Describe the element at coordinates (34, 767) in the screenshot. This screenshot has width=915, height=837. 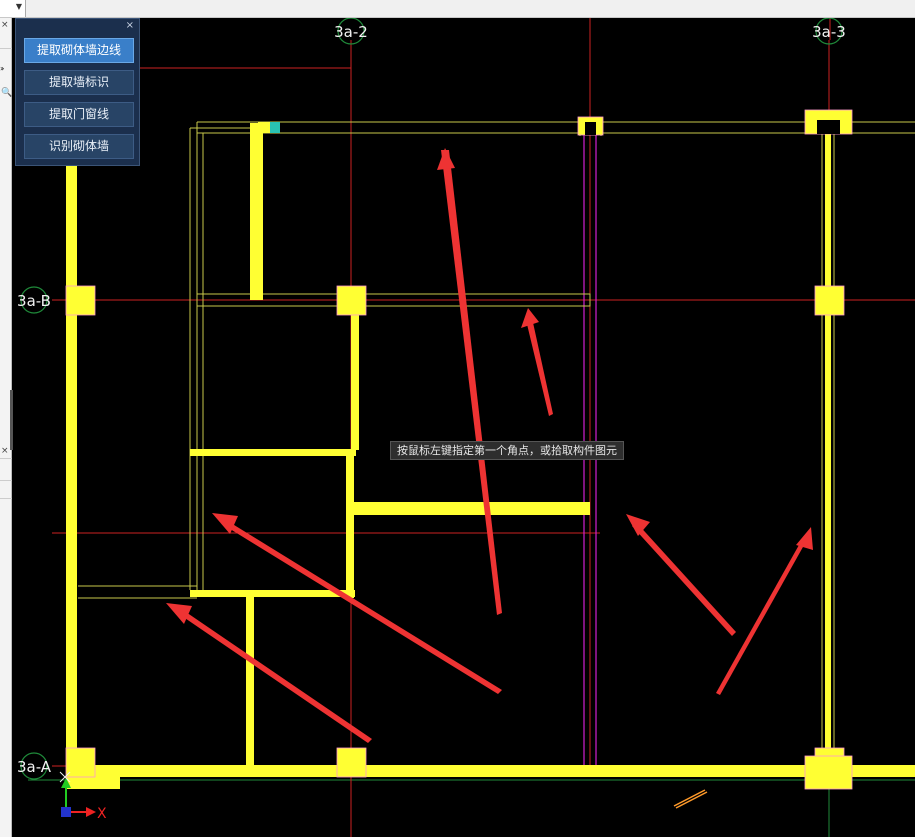
I see `axis-label-row-2: 3a-A` at that location.